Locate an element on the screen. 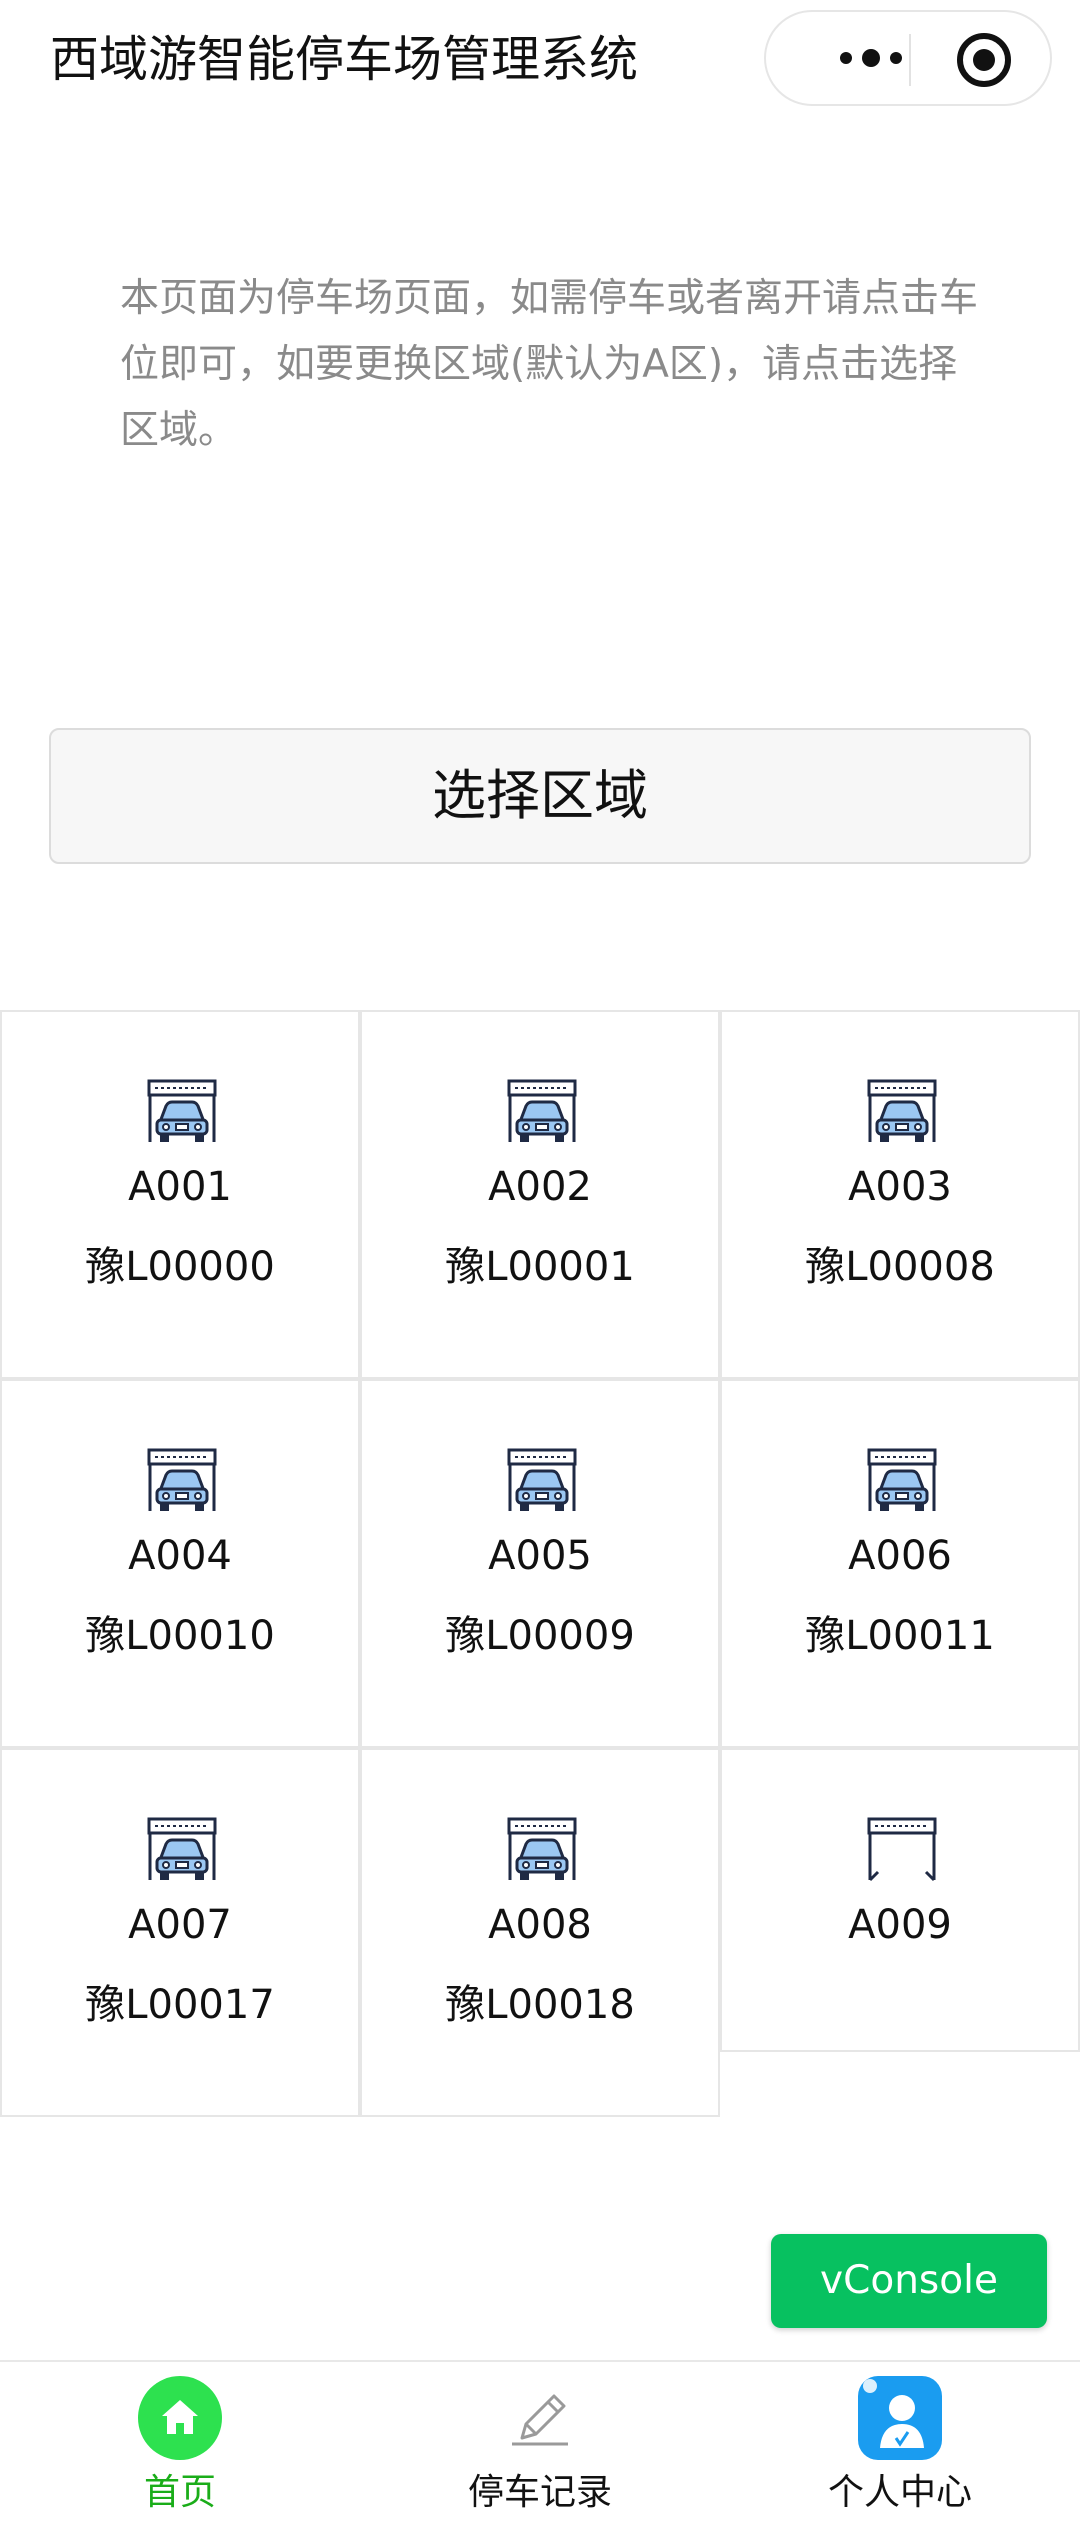 This screenshot has width=1080, height=2525. page-title: 西域游智能停车场管理系统 is located at coordinates (344, 59).